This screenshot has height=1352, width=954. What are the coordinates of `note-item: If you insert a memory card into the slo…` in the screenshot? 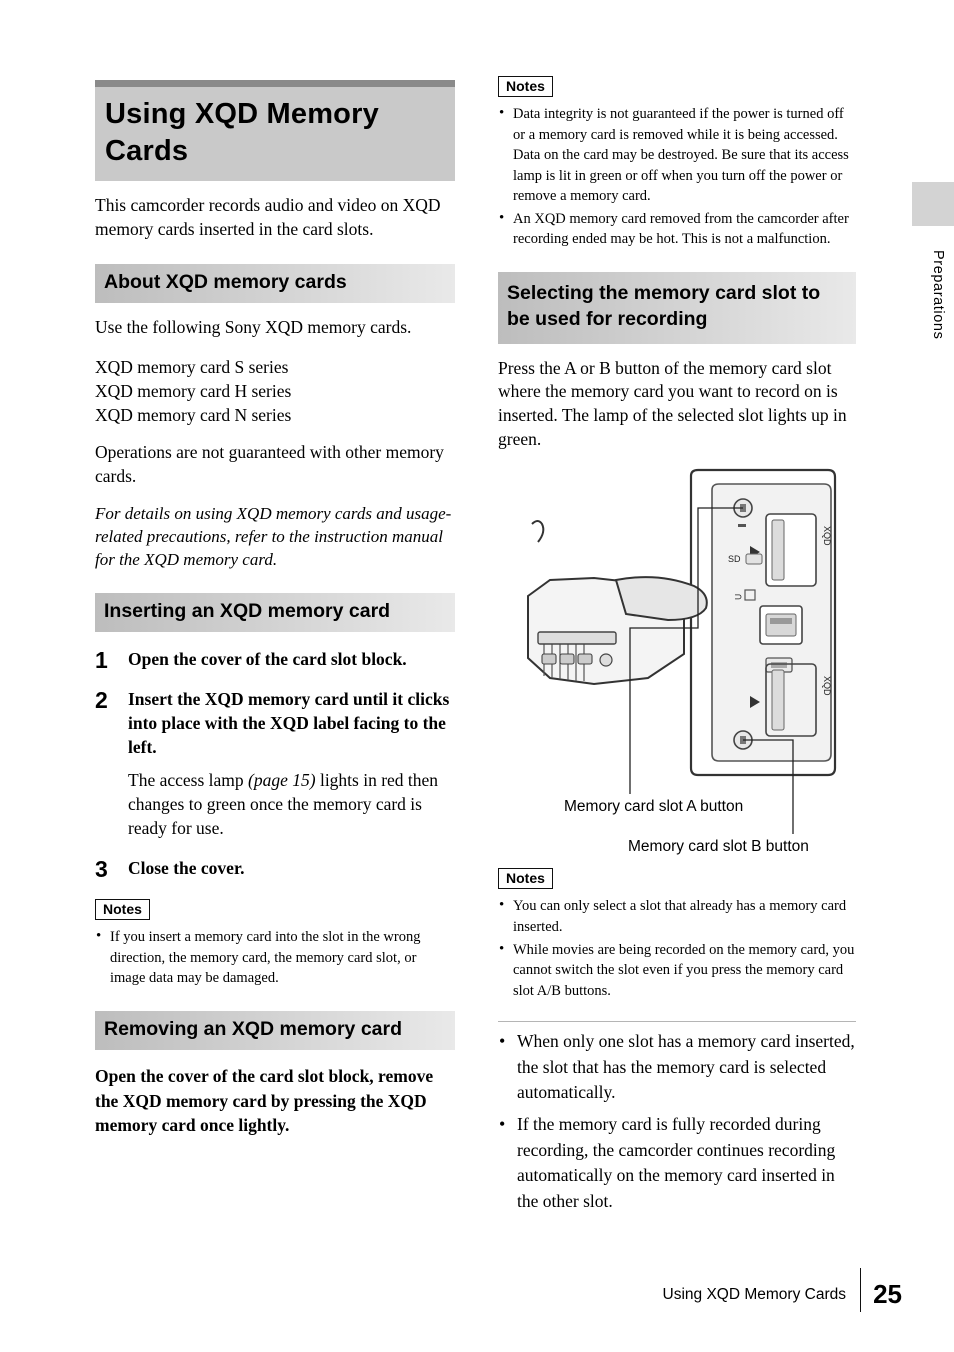 It's located at (275, 957).